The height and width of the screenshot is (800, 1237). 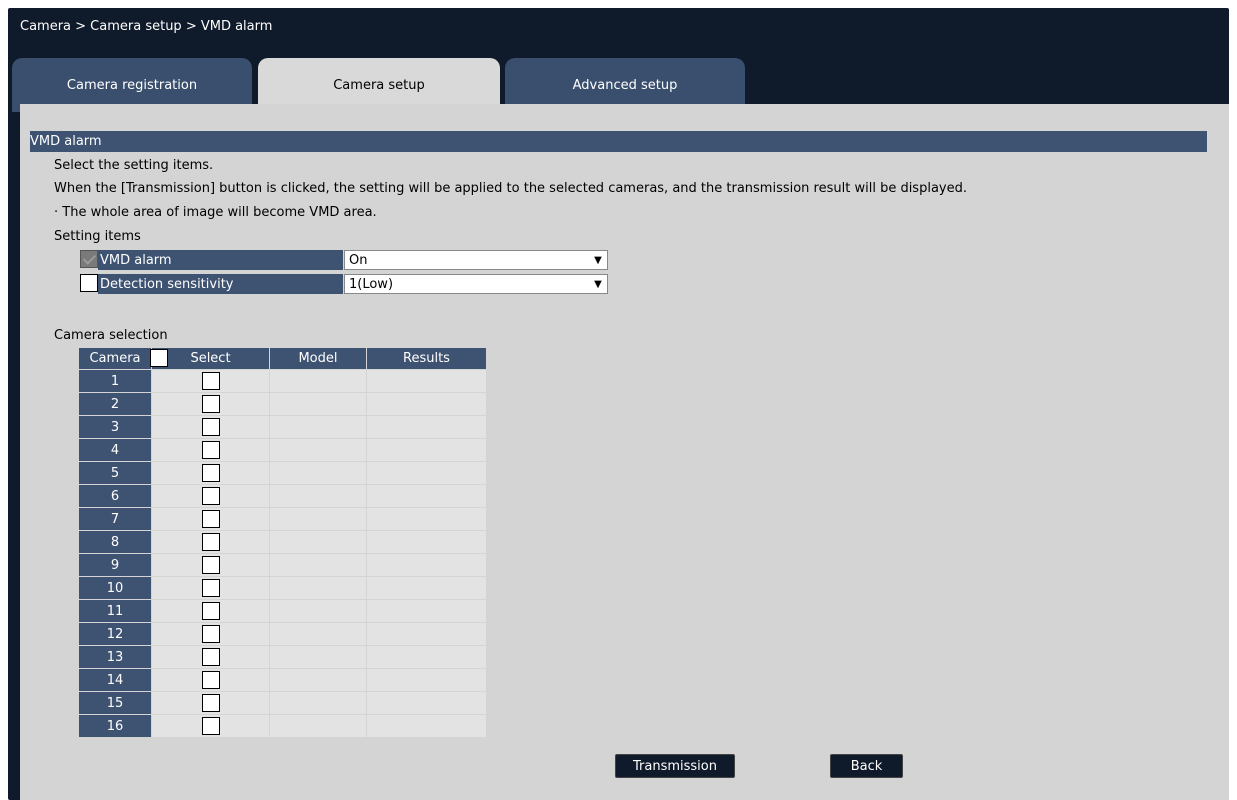 What do you see at coordinates (476, 260) in the screenshot?
I see `vmd-alarm-select: On ▼` at bounding box center [476, 260].